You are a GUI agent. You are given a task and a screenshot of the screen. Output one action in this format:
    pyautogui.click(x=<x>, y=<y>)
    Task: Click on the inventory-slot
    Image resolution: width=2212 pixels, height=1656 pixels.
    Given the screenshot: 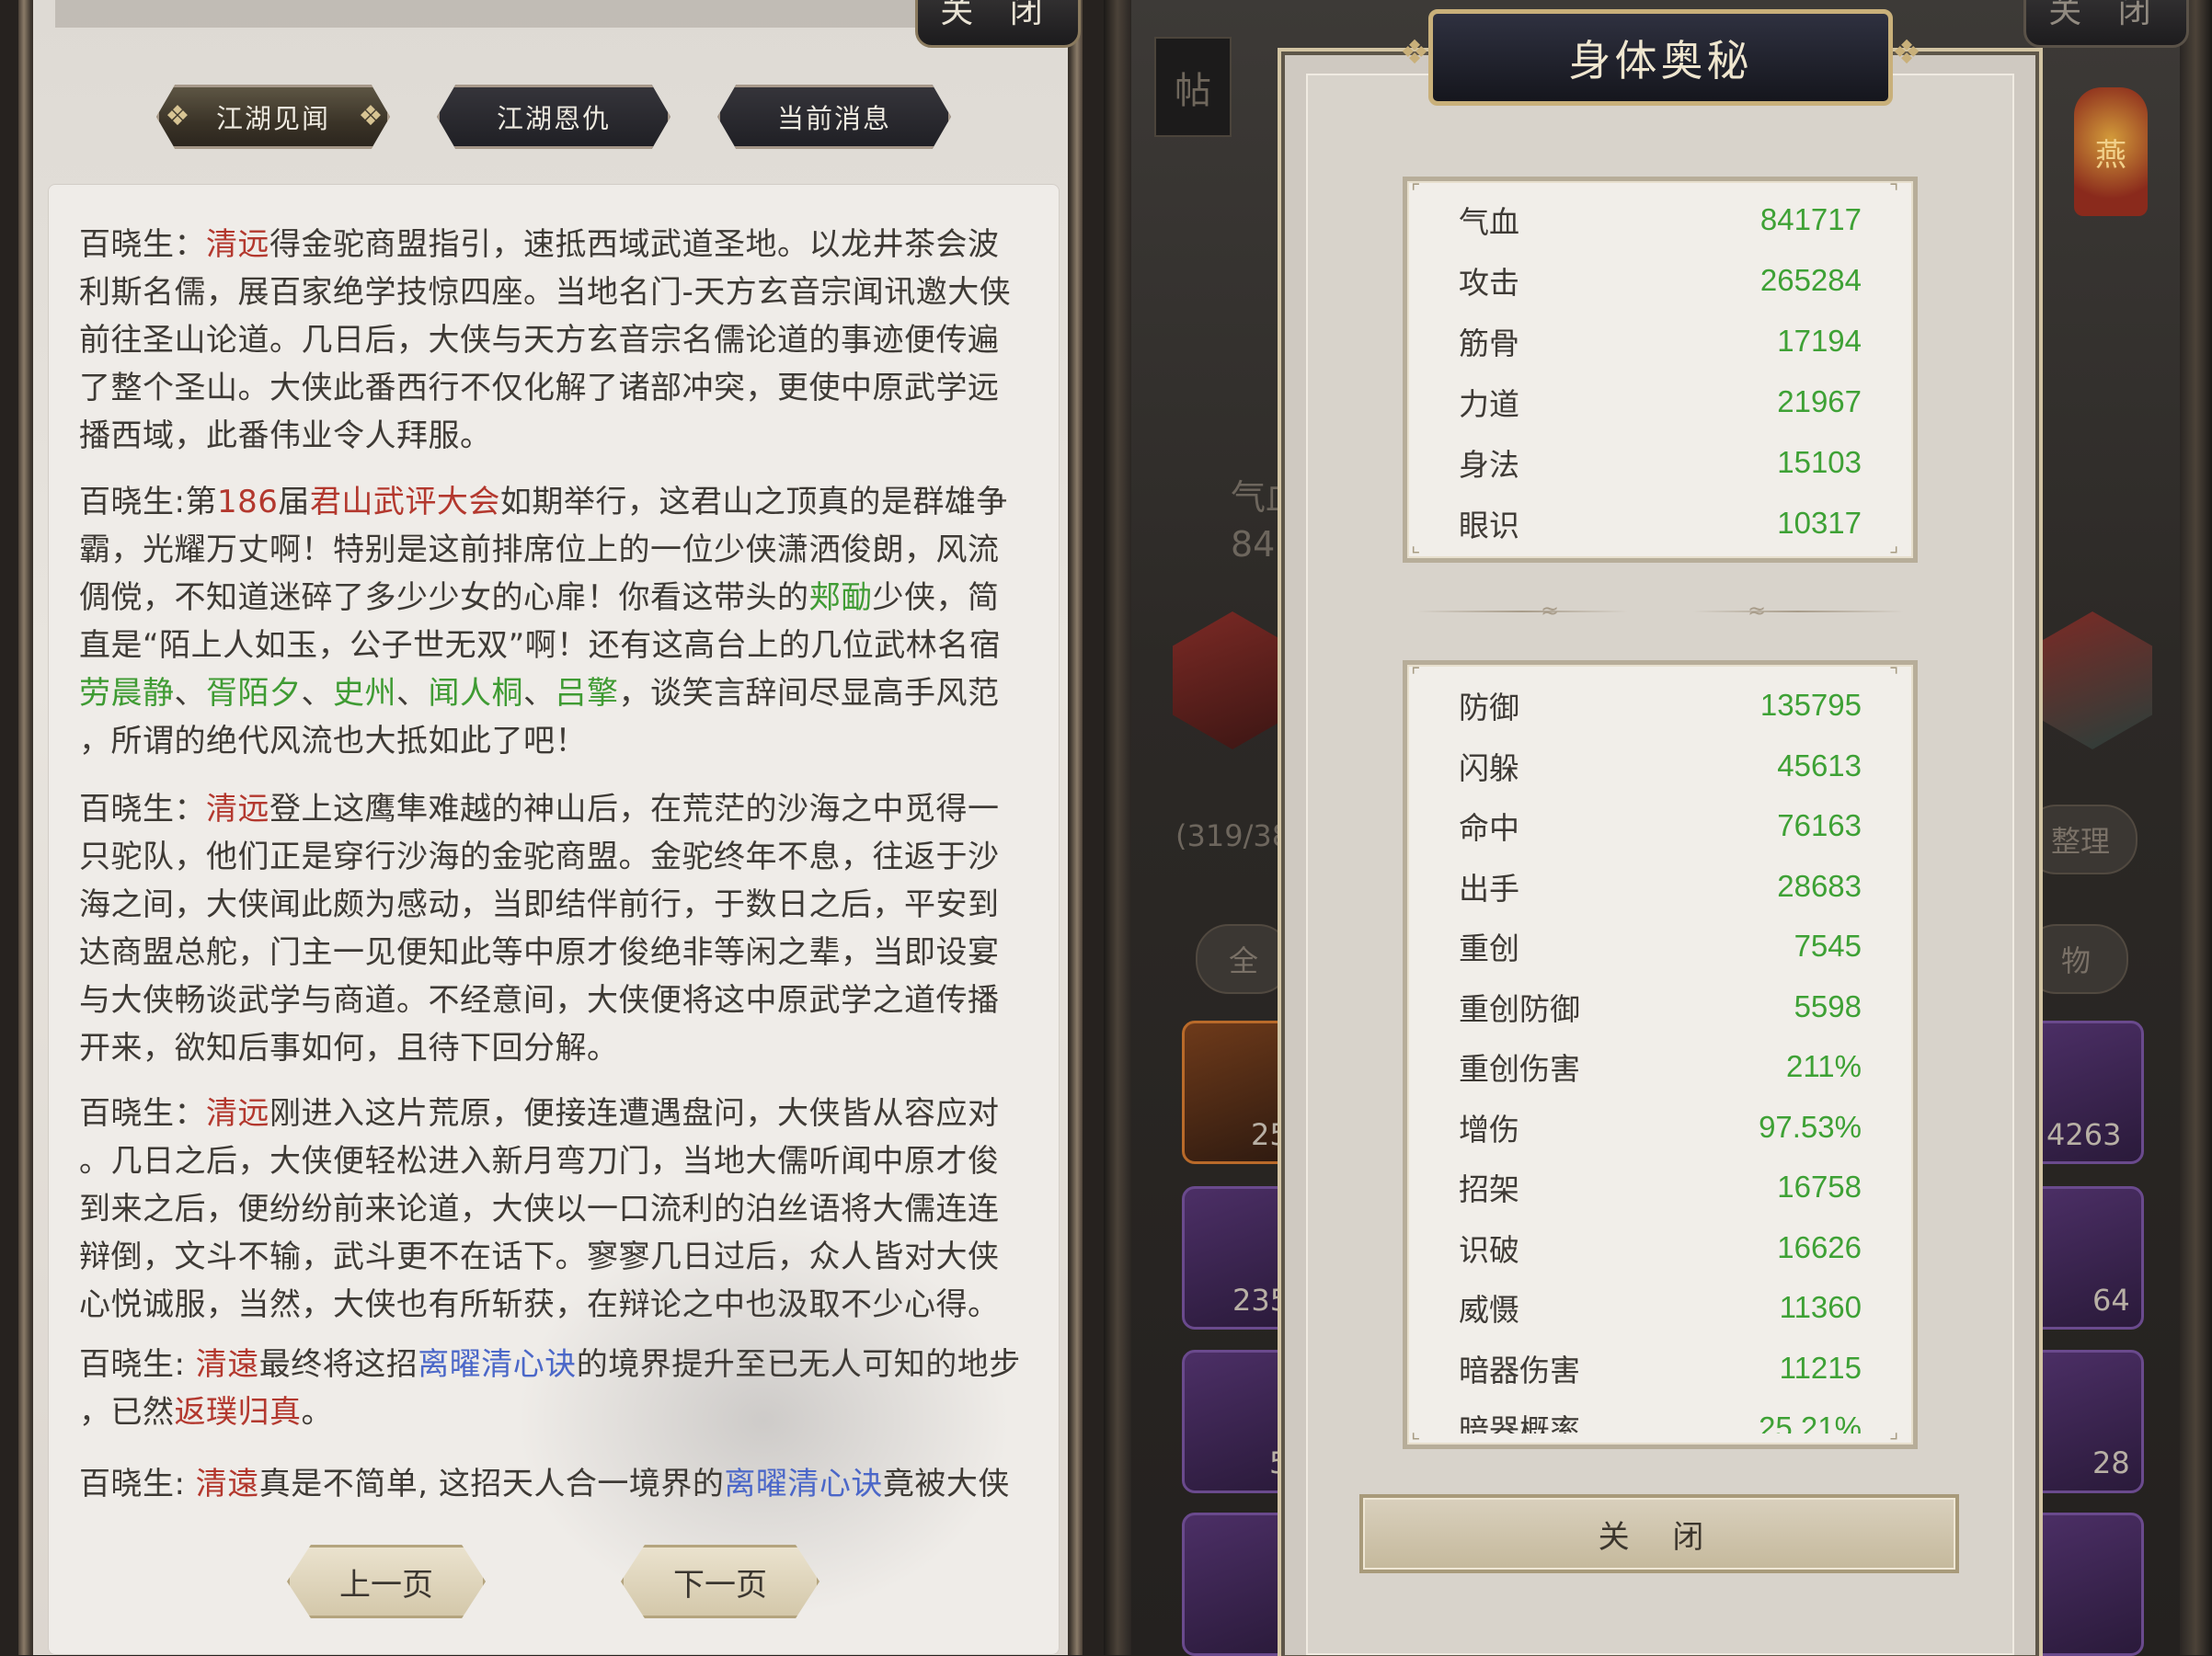 What is the action you would take?
    pyautogui.click(x=1240, y=1584)
    